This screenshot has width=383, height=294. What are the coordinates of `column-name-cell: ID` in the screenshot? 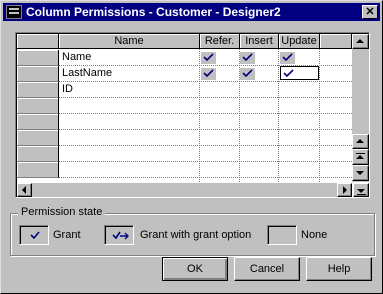 It's located at (67, 90).